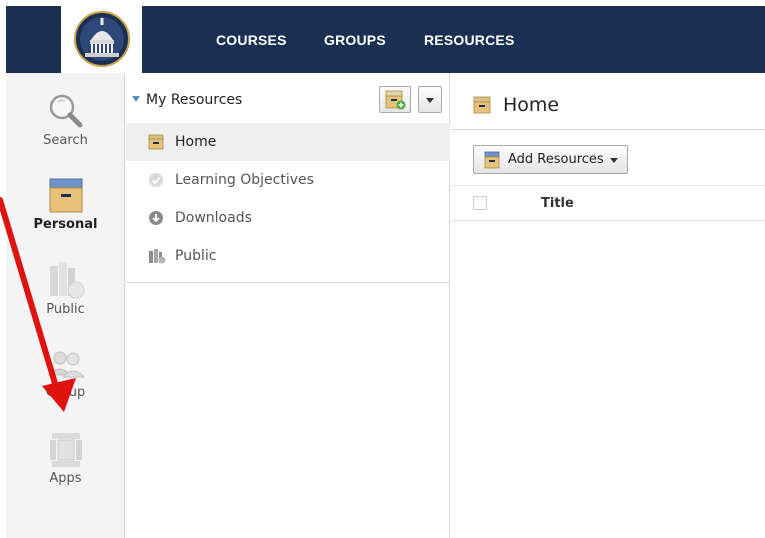 The image size is (765, 538). What do you see at coordinates (65, 140) in the screenshot?
I see `rail-label-search: Search` at bounding box center [65, 140].